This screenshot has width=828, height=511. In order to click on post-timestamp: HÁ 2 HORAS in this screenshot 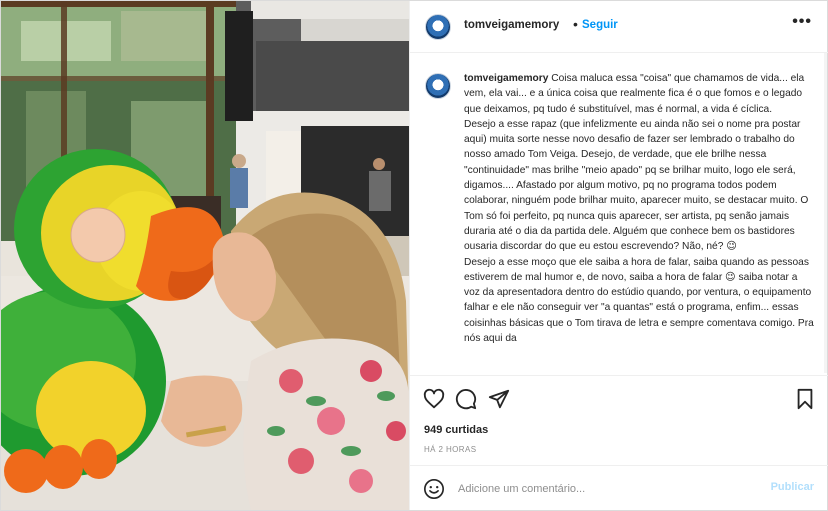, I will do `click(450, 449)`.